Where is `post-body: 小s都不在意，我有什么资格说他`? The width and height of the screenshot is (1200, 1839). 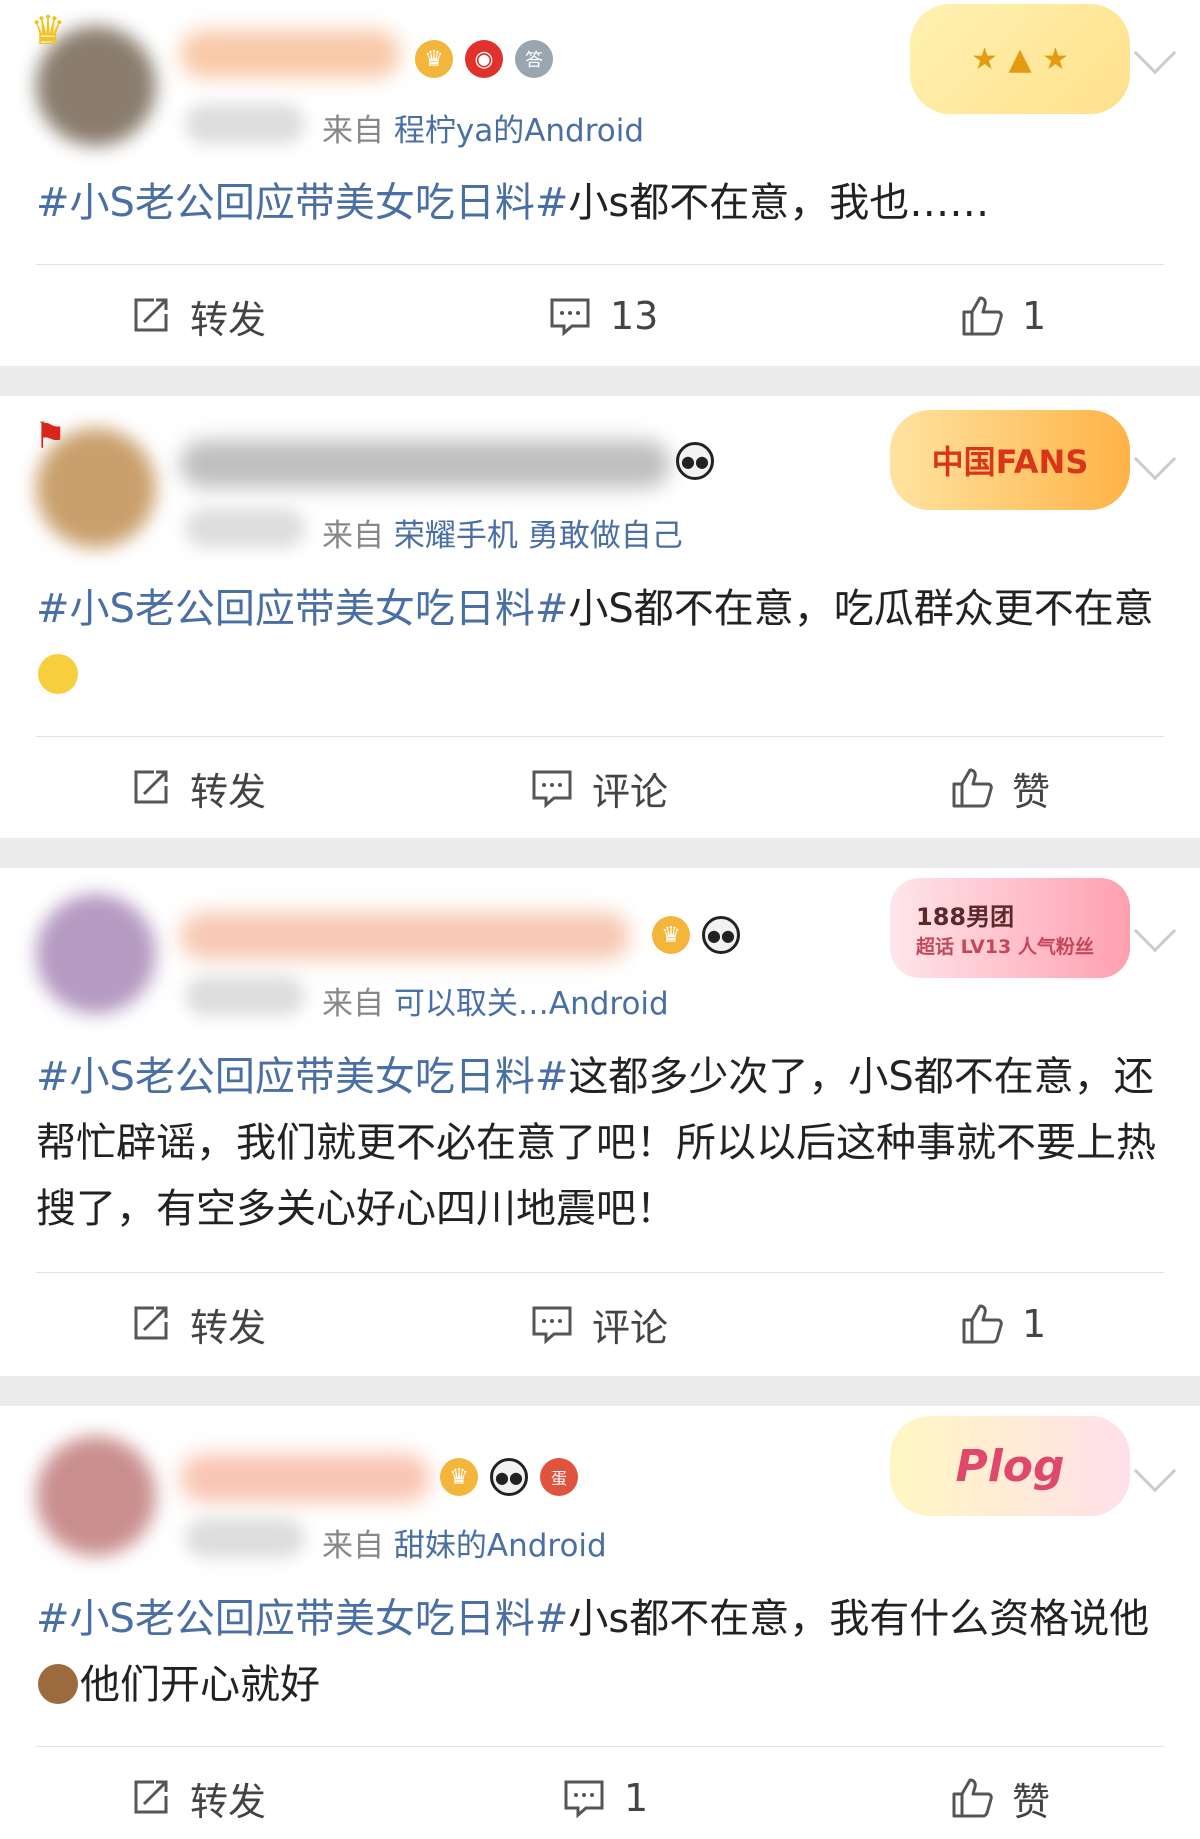 post-body: 小s都不在意，我有什么资格说他 is located at coordinates (859, 1619).